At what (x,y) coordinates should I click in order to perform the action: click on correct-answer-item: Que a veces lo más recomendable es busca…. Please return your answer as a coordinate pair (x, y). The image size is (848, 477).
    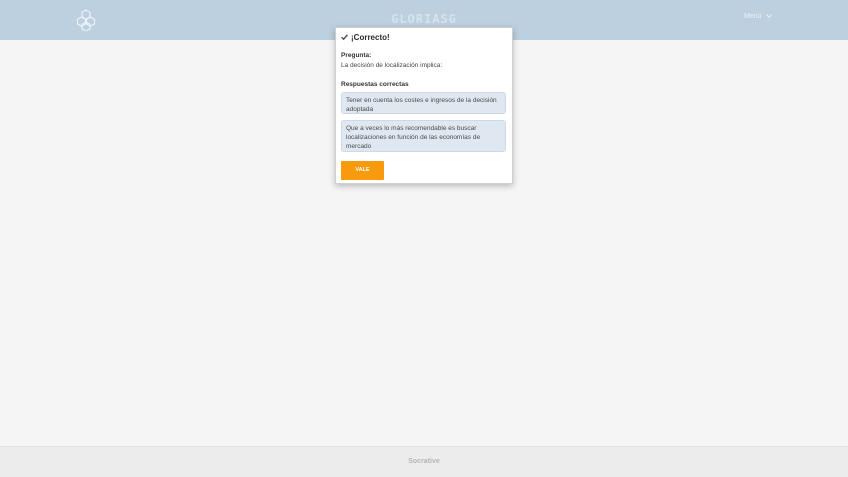
    Looking at the image, I should click on (423, 136).